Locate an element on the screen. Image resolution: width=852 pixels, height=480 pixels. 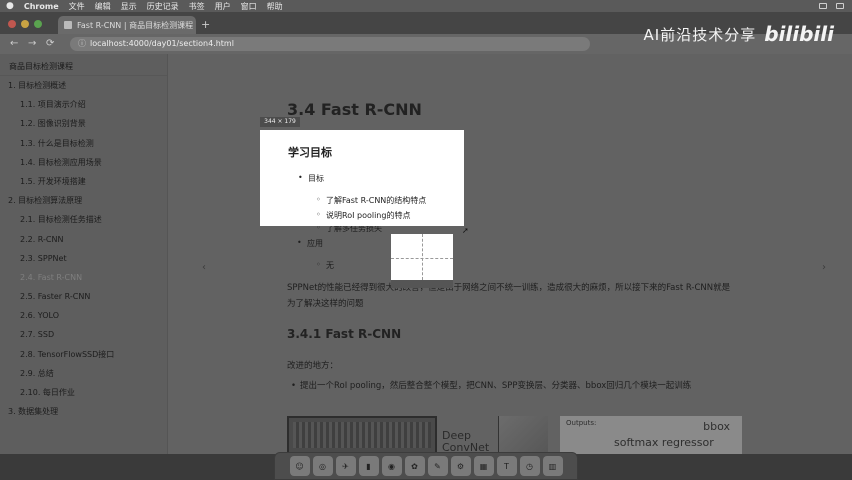
section-heading: 3.4.1 Fast R-CNN is located at coordinates (344, 334).